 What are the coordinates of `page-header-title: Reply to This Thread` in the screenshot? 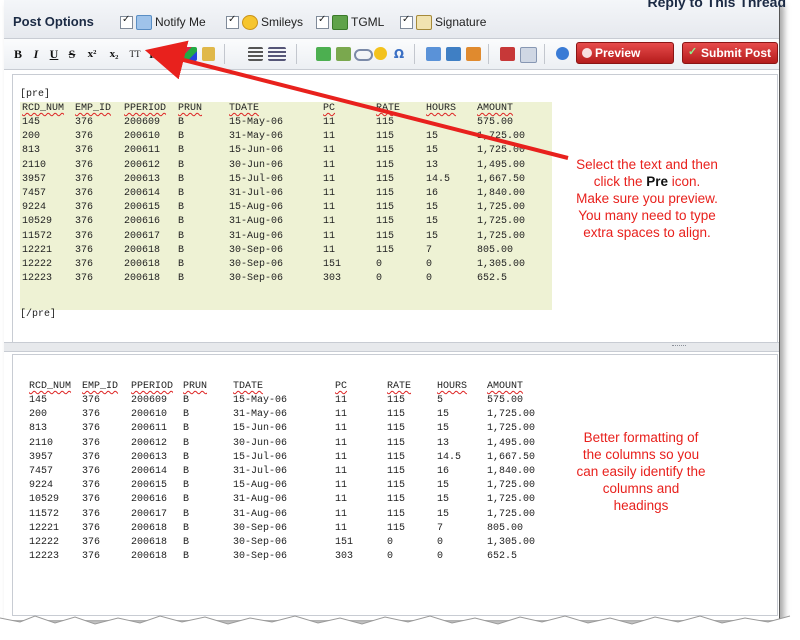 It's located at (716, 5).